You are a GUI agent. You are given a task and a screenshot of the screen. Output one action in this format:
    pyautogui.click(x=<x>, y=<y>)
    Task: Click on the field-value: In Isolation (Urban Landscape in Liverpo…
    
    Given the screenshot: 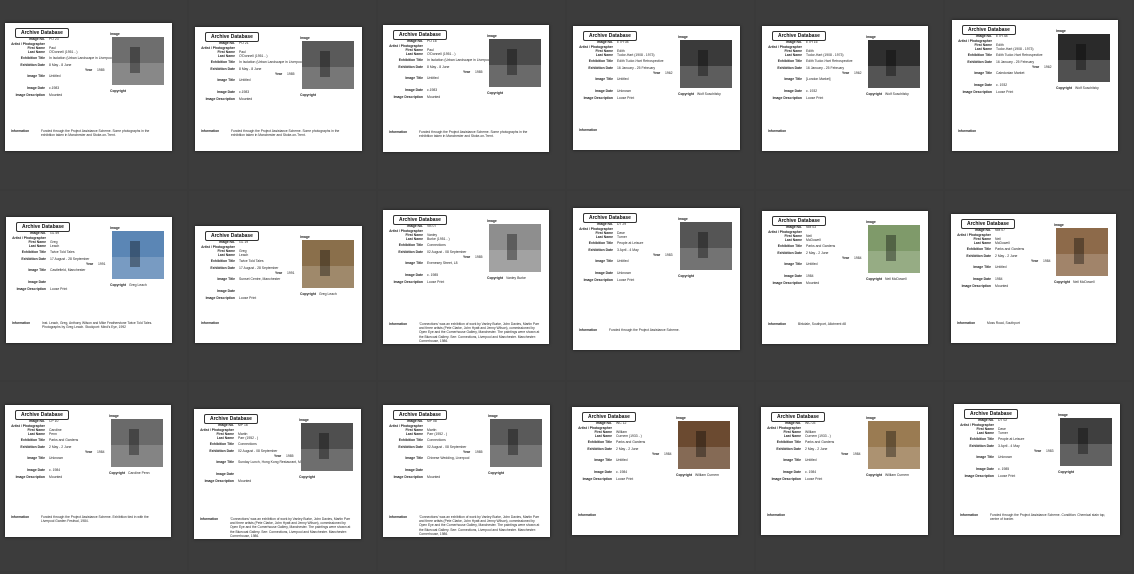 What is the action you would take?
    pyautogui.click(x=459, y=60)
    